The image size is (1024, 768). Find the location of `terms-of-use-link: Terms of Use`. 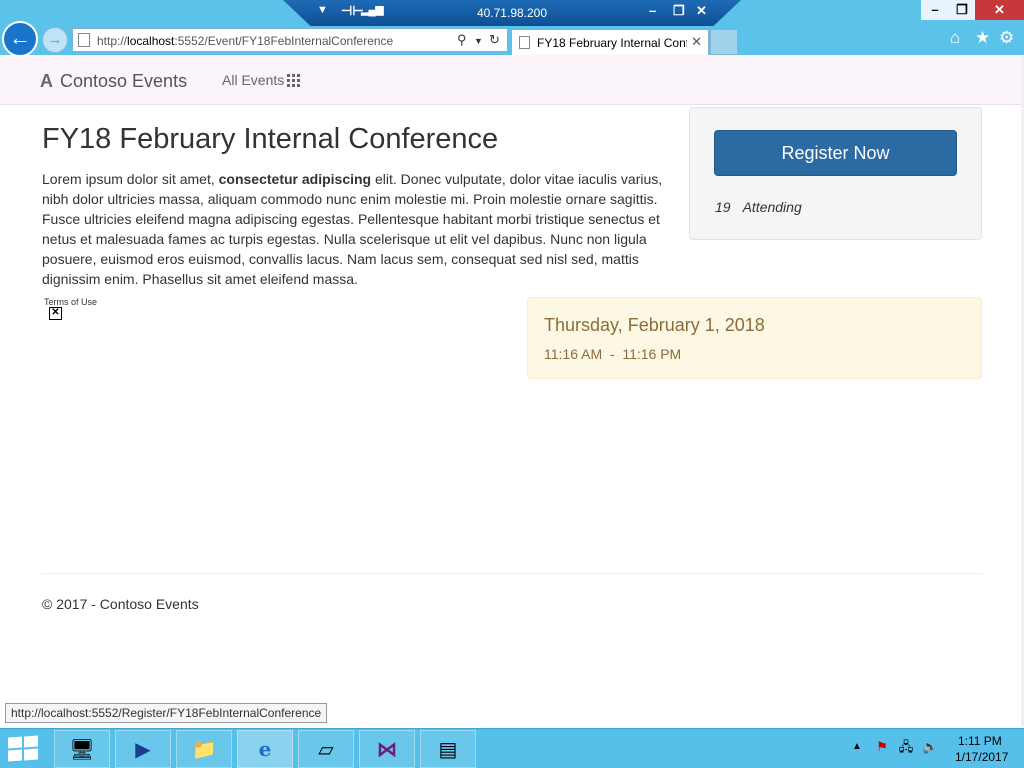

terms-of-use-link: Terms of Use is located at coordinates (70, 302).